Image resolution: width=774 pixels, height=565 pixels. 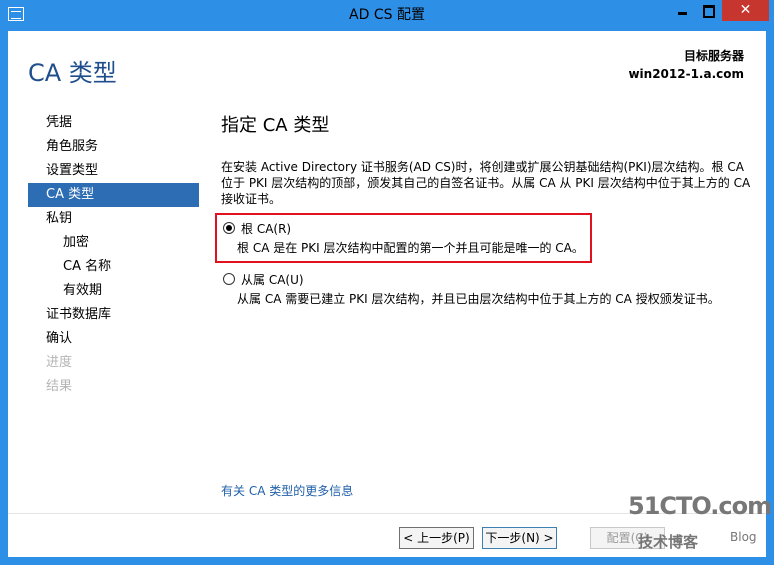 What do you see at coordinates (686, 74) in the screenshot?
I see `target-server-name: win2012-1.a.com` at bounding box center [686, 74].